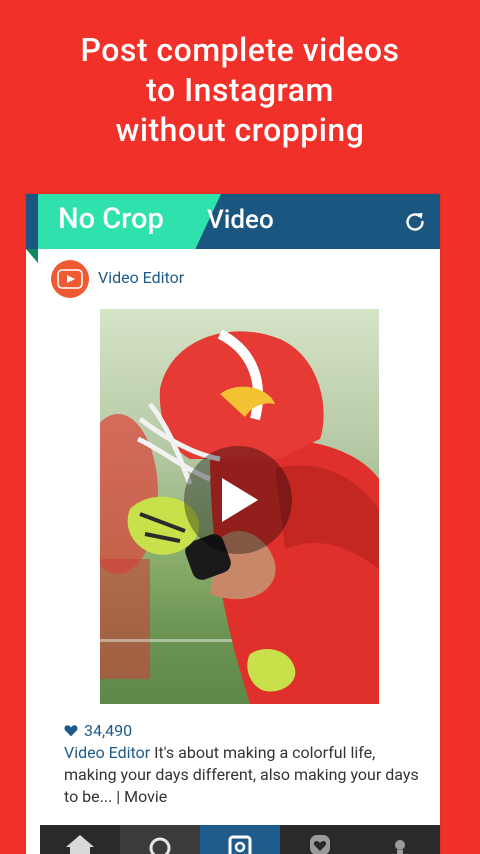 The width and height of the screenshot is (480, 854). Describe the element at coordinates (240, 50) in the screenshot. I see `headline-line: Post complete videos` at that location.